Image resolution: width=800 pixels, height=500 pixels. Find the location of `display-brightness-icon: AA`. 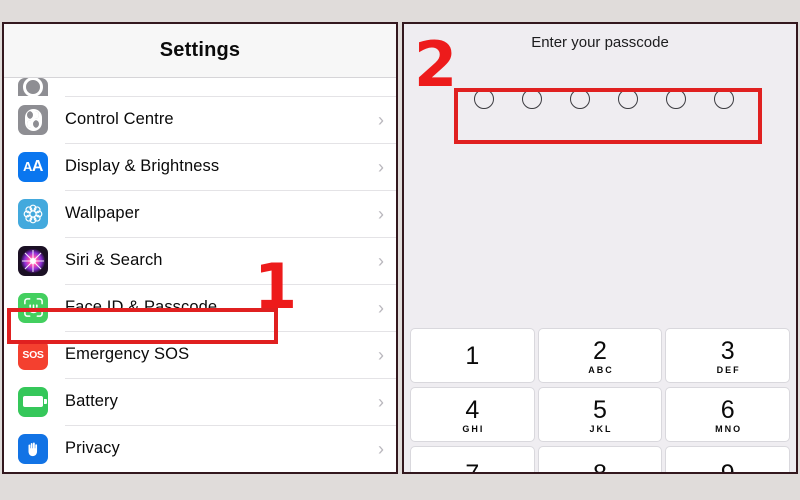

display-brightness-icon: AA is located at coordinates (33, 166).